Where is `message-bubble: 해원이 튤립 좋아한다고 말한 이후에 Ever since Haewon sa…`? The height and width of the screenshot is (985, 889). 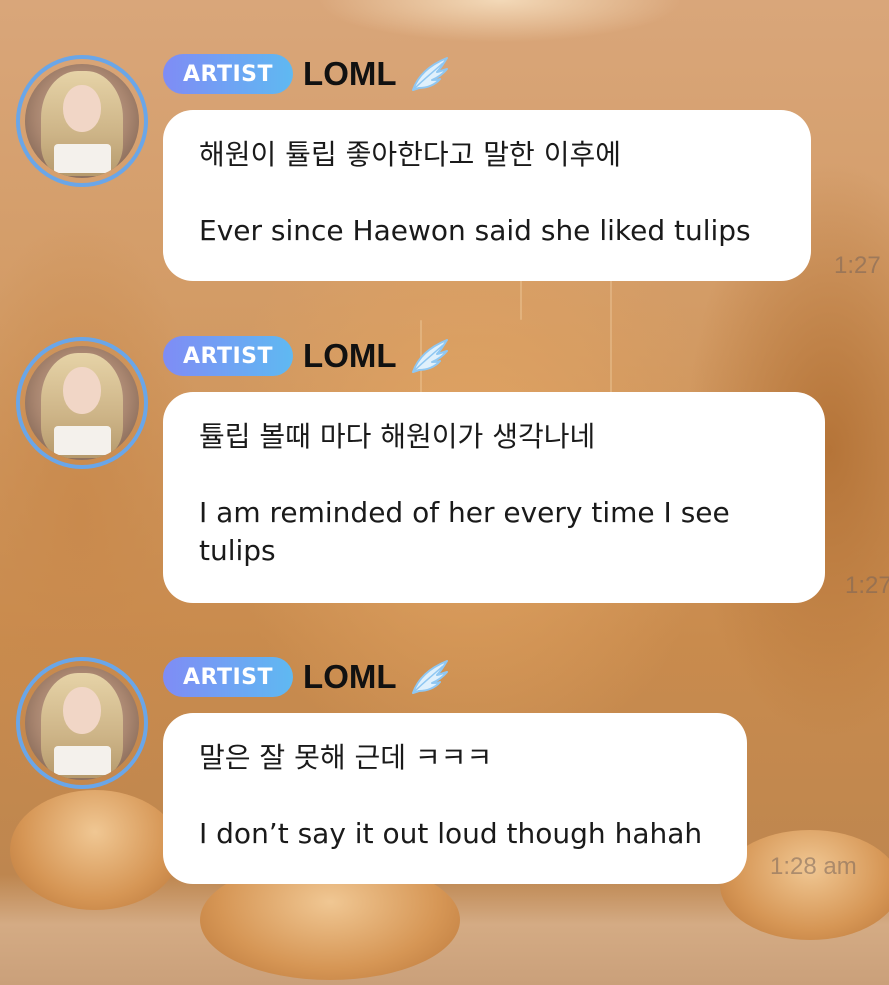
message-bubble: 해원이 튤립 좋아한다고 말한 이후에 Ever since Haewon sa… is located at coordinates (487, 195).